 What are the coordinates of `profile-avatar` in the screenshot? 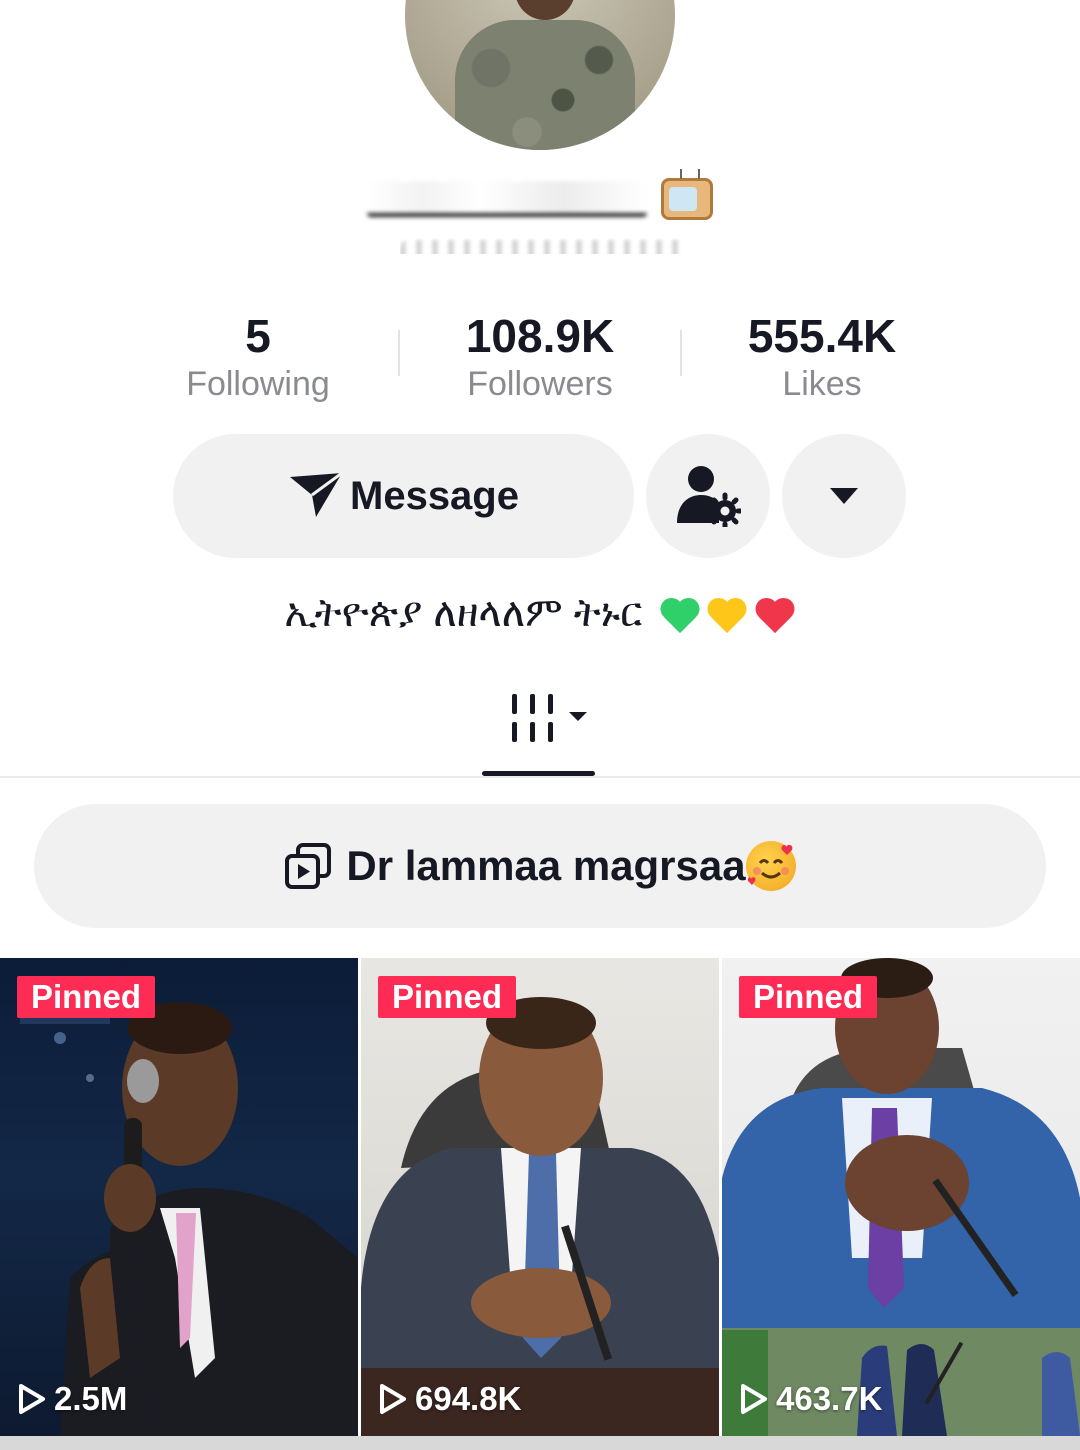 It's located at (540, 75).